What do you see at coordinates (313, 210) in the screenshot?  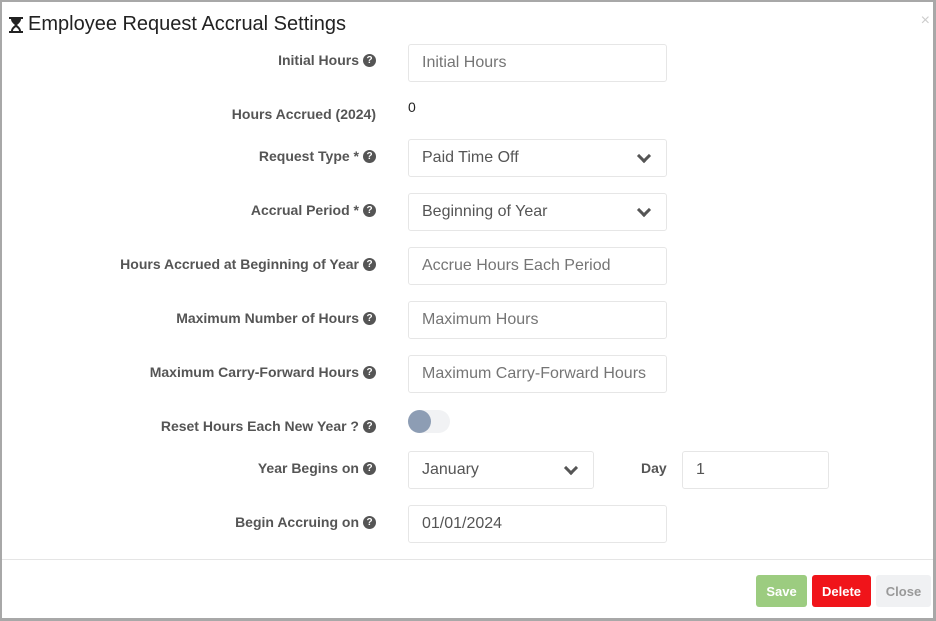 I see `accrual-period-label: Accrual Period *?` at bounding box center [313, 210].